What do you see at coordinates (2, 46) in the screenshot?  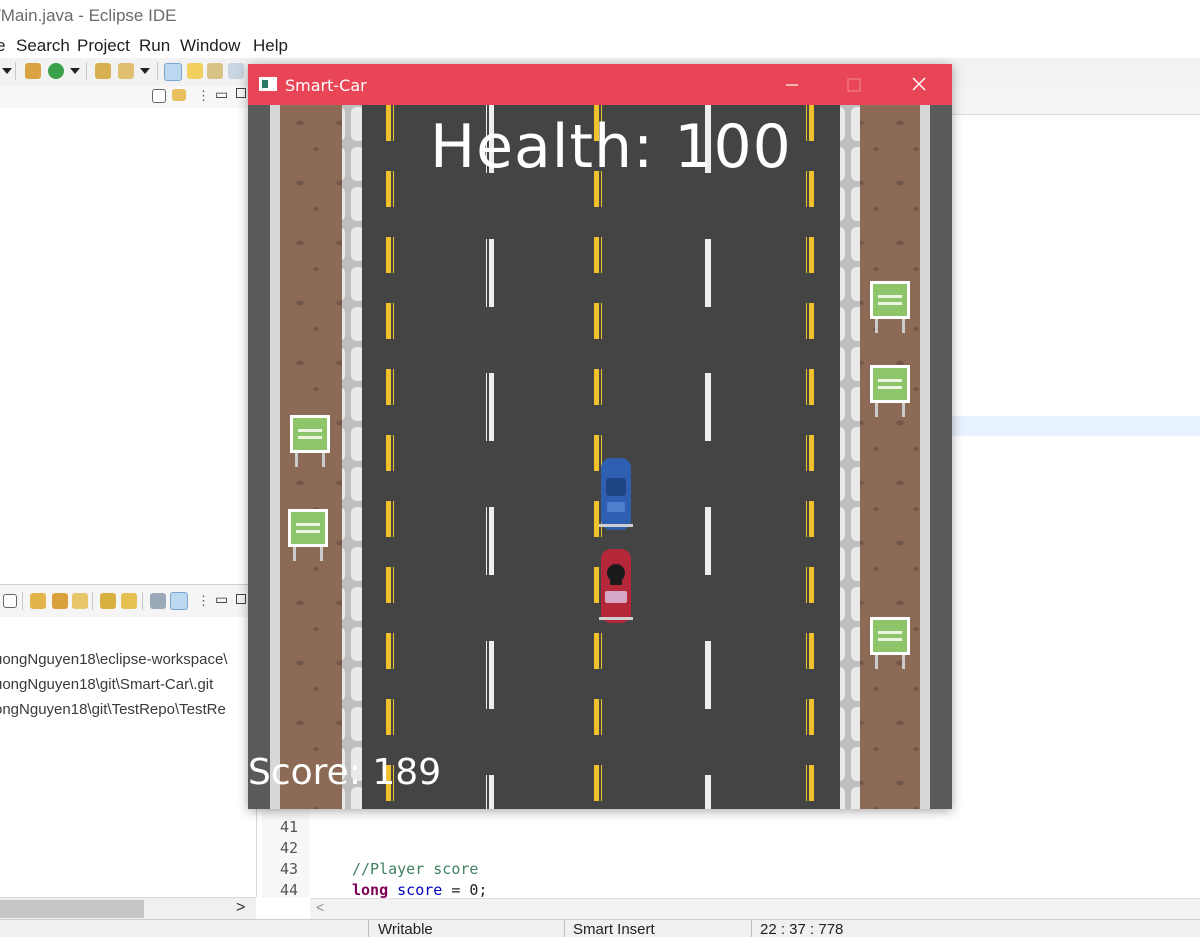 I see `menu-file: e` at bounding box center [2, 46].